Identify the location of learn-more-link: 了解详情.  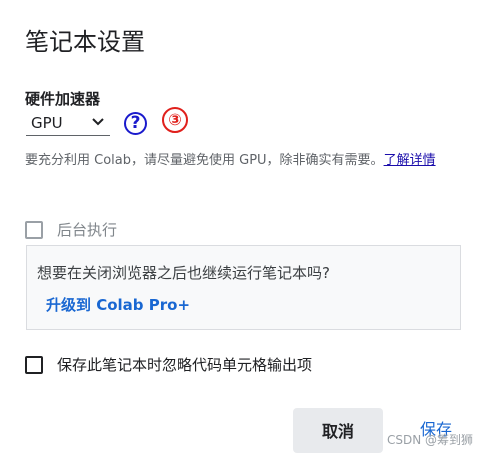
(410, 160).